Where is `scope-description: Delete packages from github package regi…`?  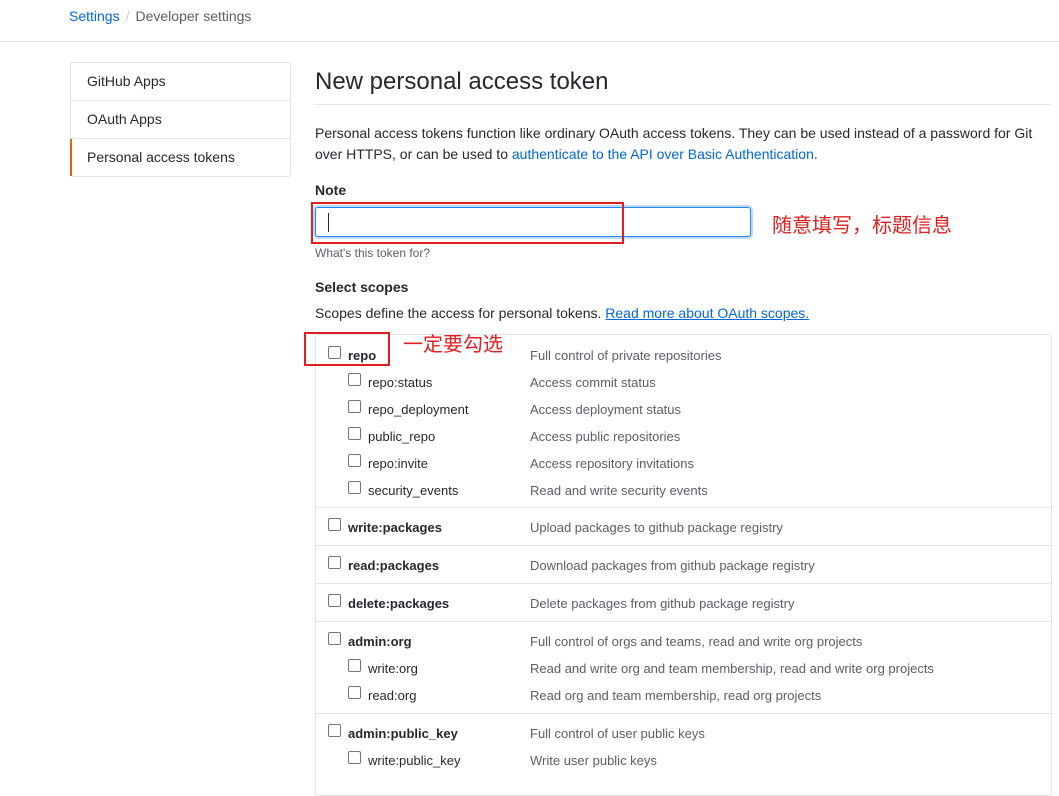 scope-description: Delete packages from github package regi… is located at coordinates (662, 603).